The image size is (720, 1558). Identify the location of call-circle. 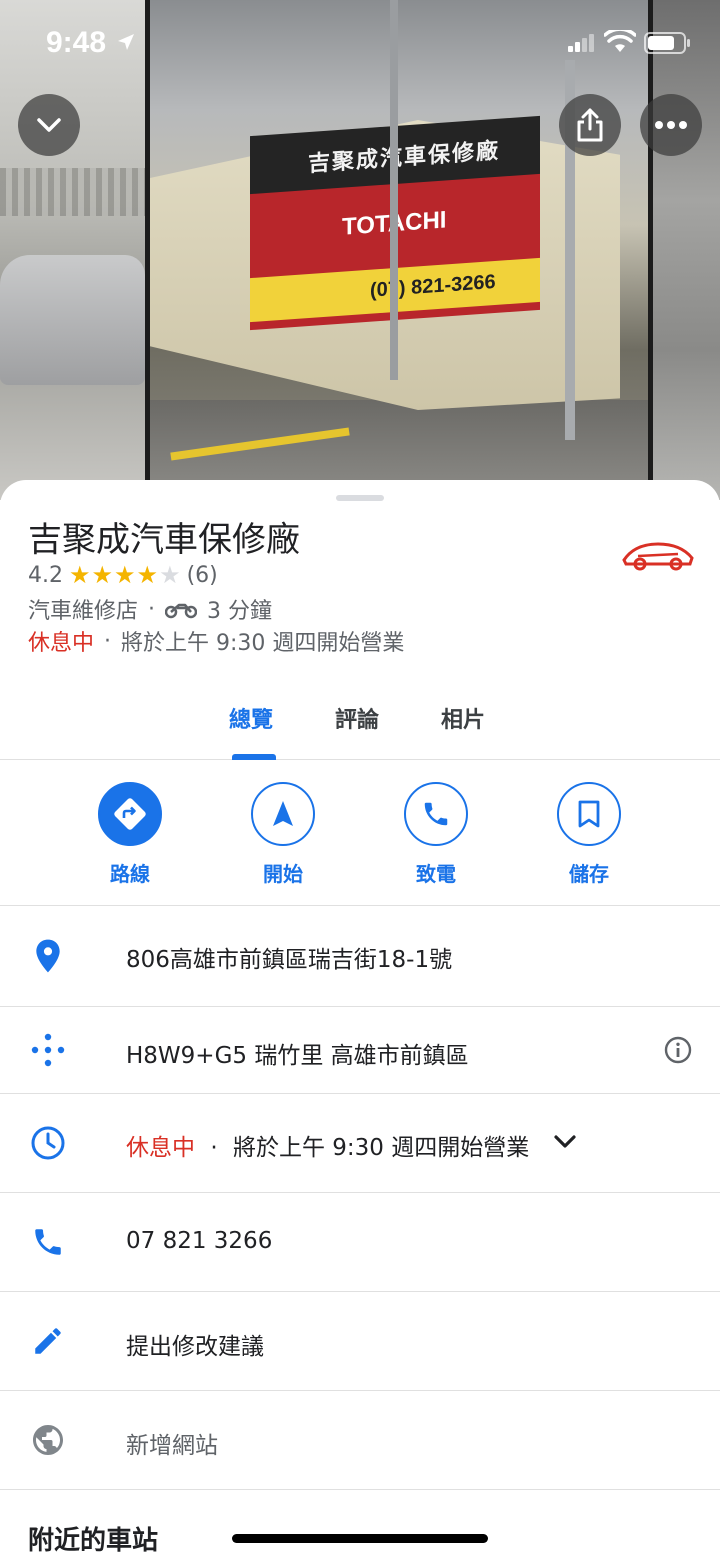
(436, 814).